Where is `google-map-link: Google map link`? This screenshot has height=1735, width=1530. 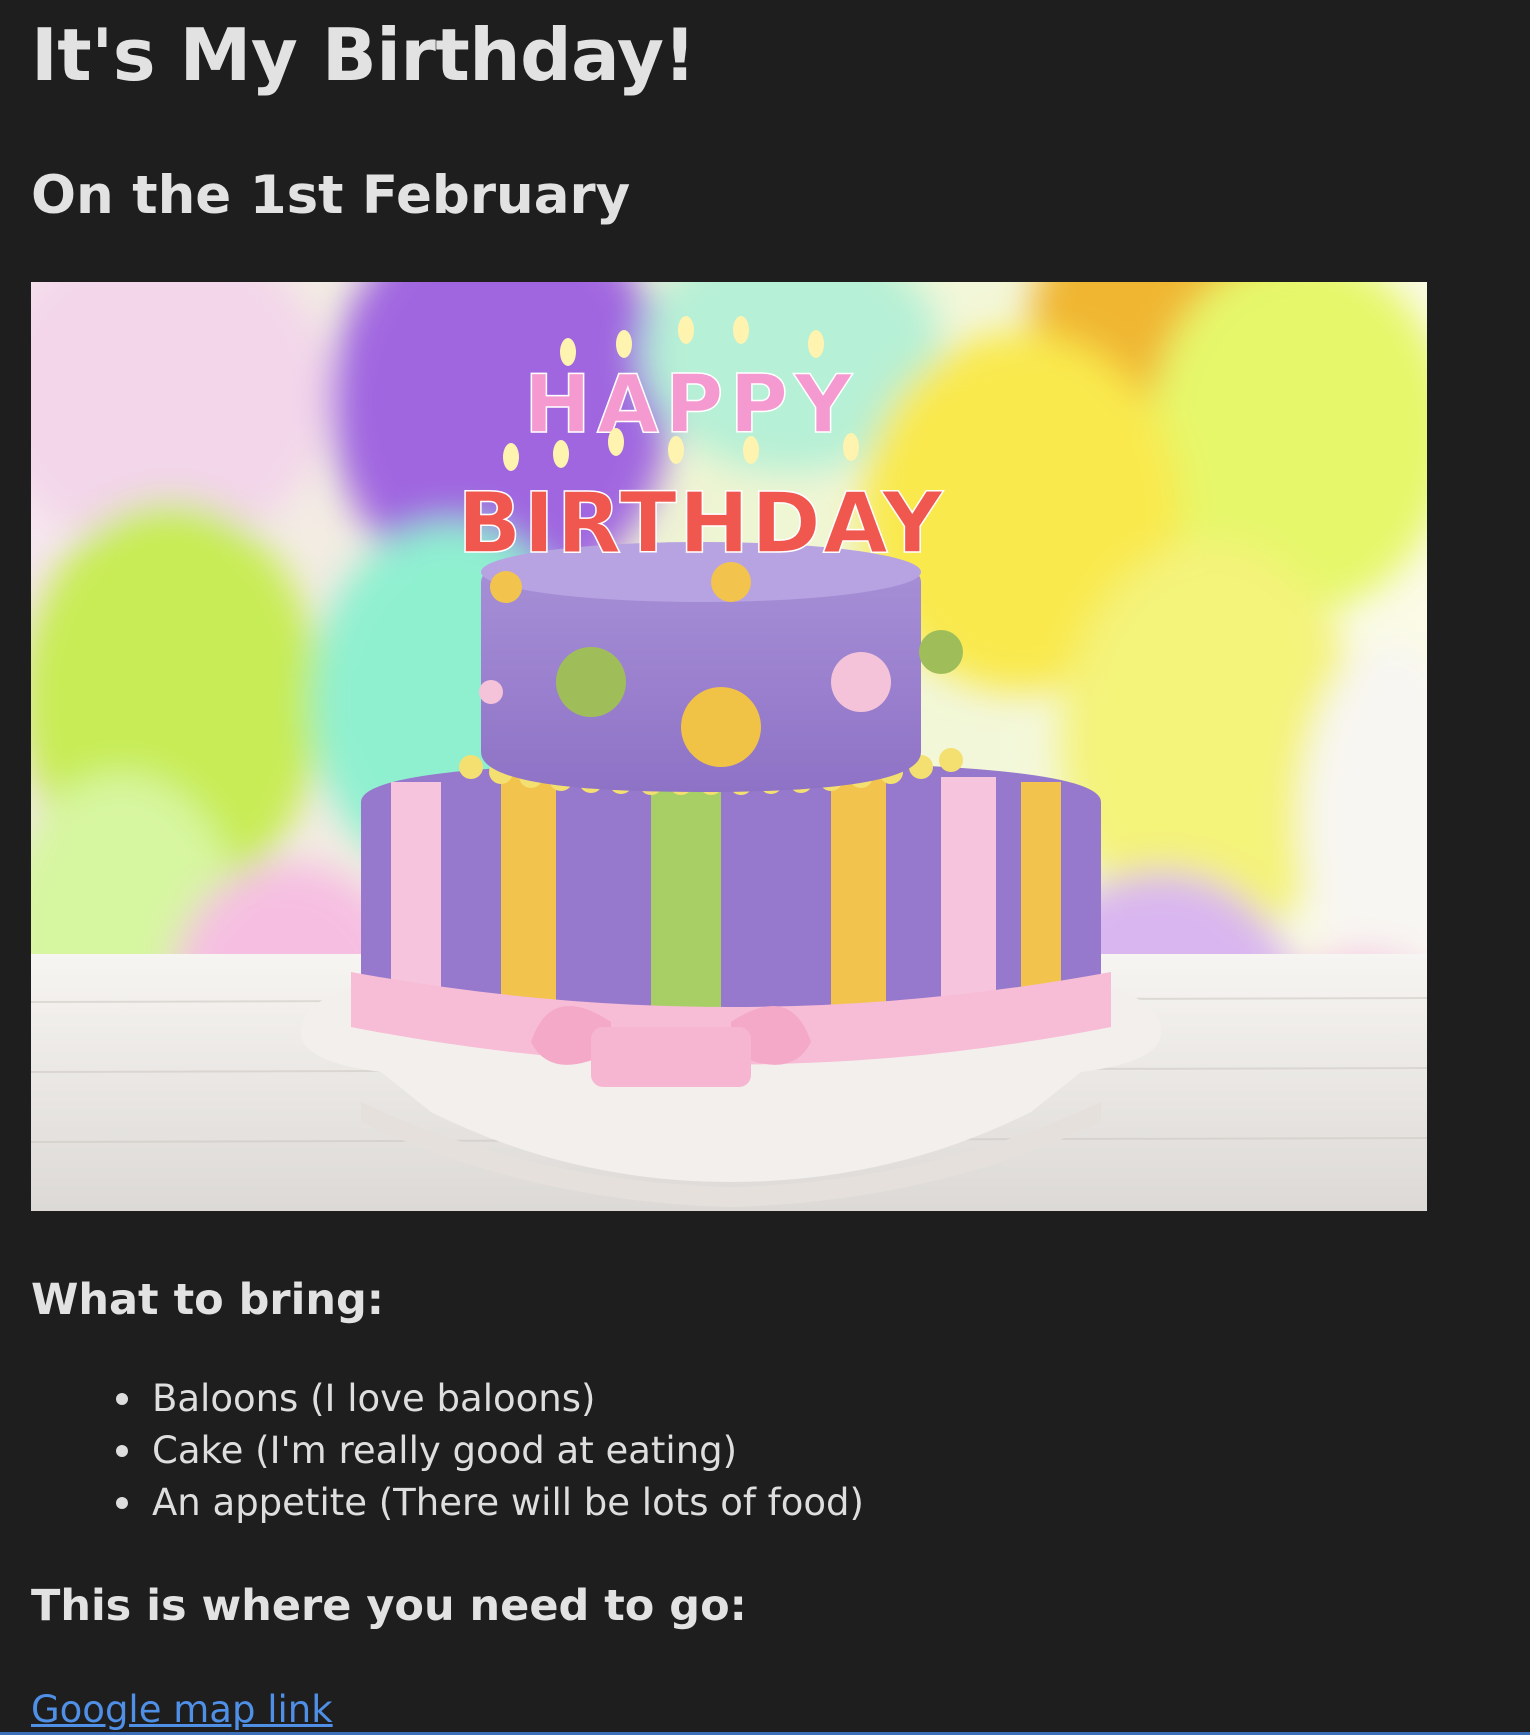 google-map-link: Google map link is located at coordinates (182, 1710).